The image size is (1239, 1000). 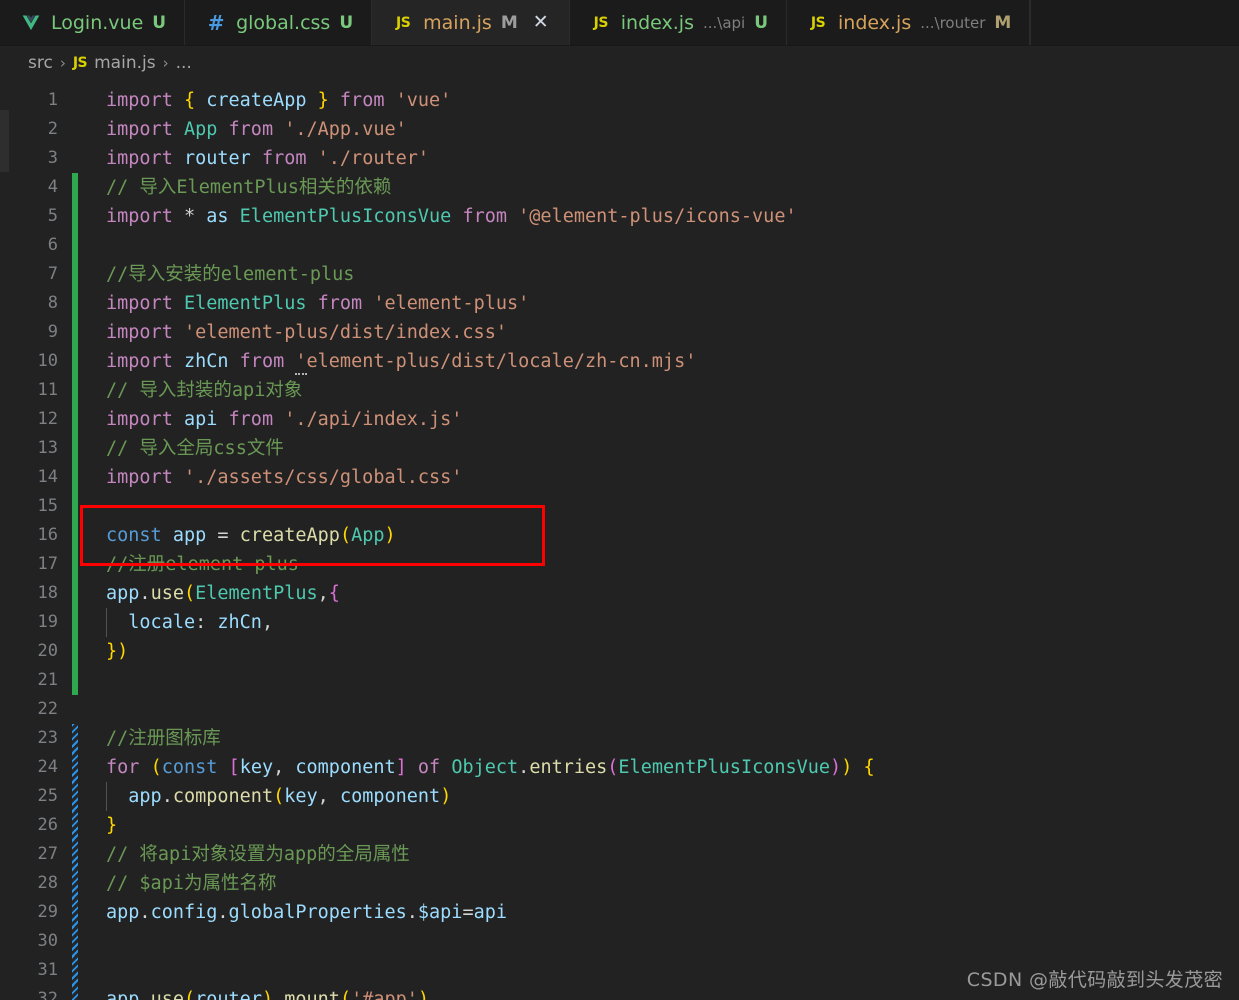 What do you see at coordinates (619, 883) in the screenshot?
I see `code-line: 28 // $api为属性名称` at bounding box center [619, 883].